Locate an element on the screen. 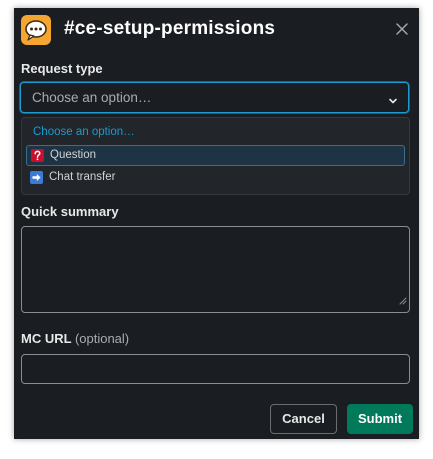 The image size is (433, 459). quick-summary-label: Quick summary is located at coordinates (70, 211).